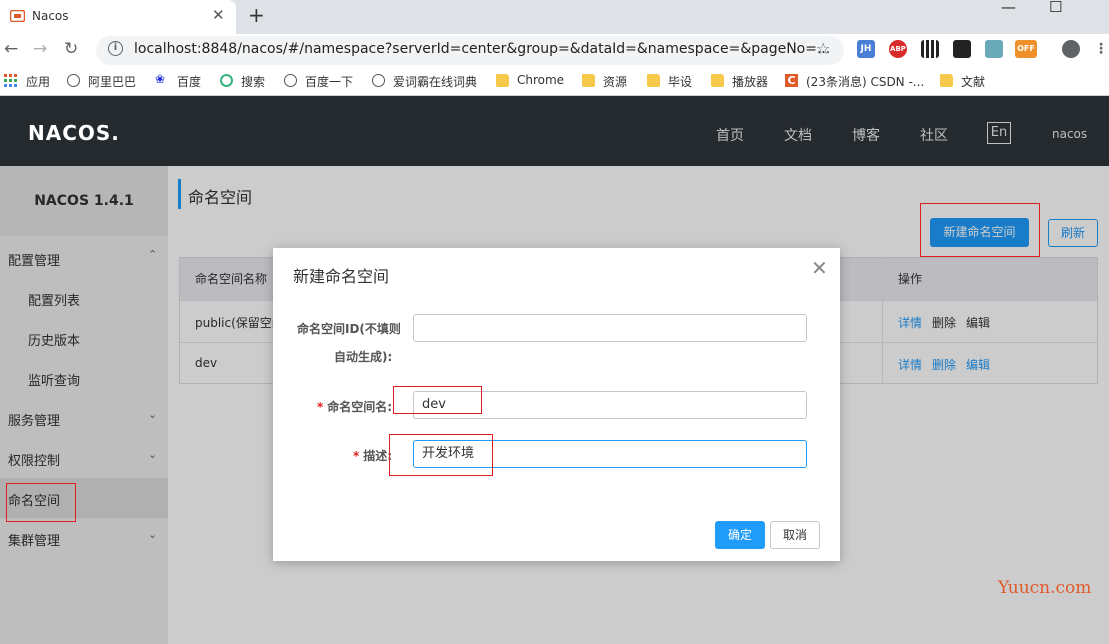 Image resolution: width=1109 pixels, height=644 pixels. What do you see at coordinates (71, 49) in the screenshot?
I see `reload-icon: ↻` at bounding box center [71, 49].